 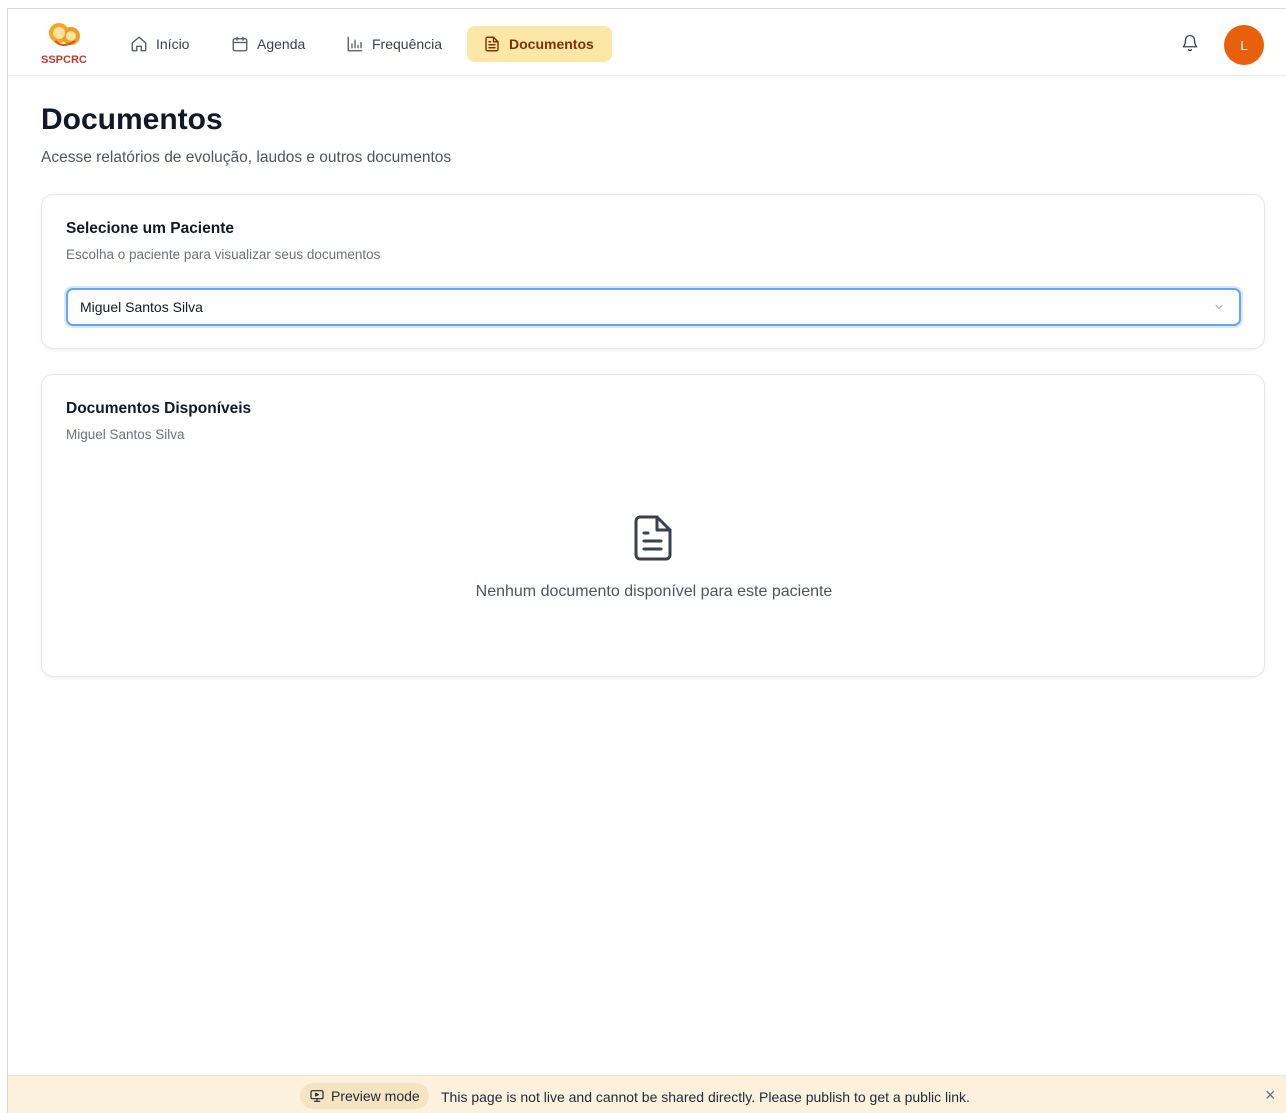 I want to click on nav-label: Agenda, so click(x=281, y=44).